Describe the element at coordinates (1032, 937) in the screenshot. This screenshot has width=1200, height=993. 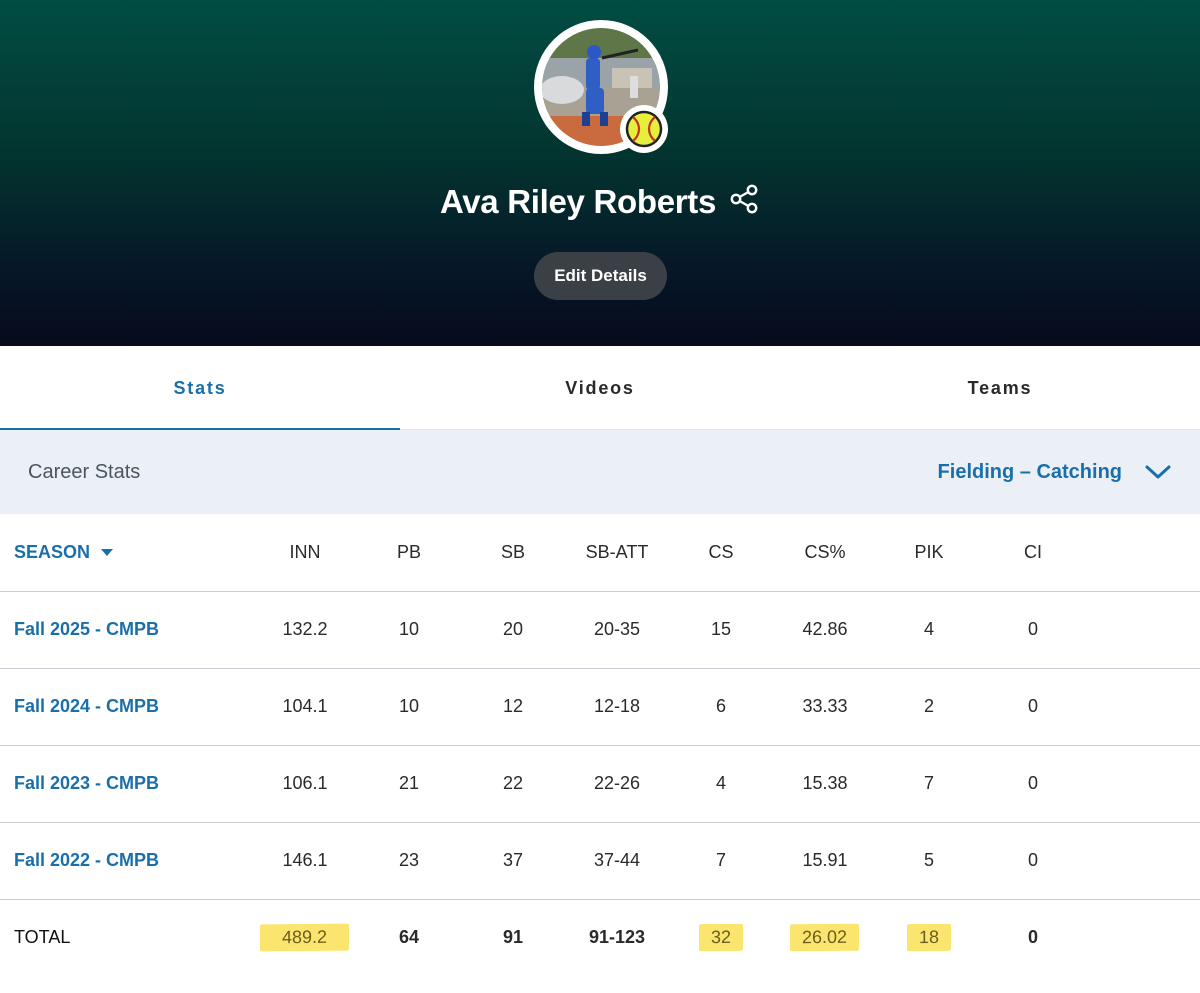
I see `total-cell: 0` at that location.